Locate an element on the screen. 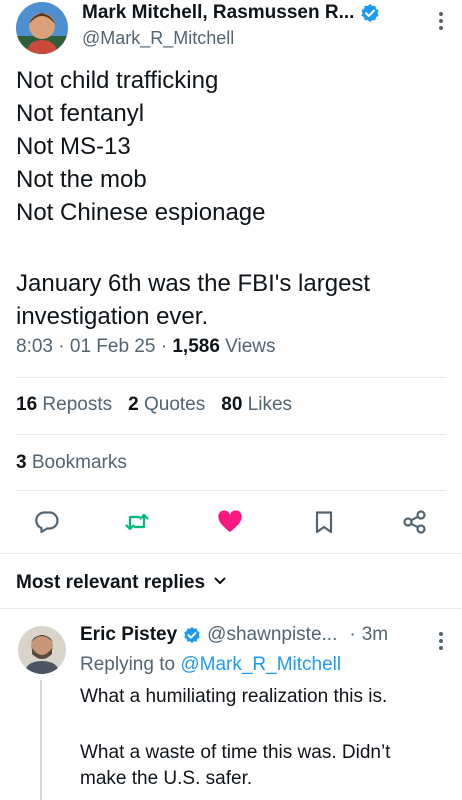 The image size is (462, 800). author-handle: @Mark_R_Mitchell is located at coordinates (158, 38).